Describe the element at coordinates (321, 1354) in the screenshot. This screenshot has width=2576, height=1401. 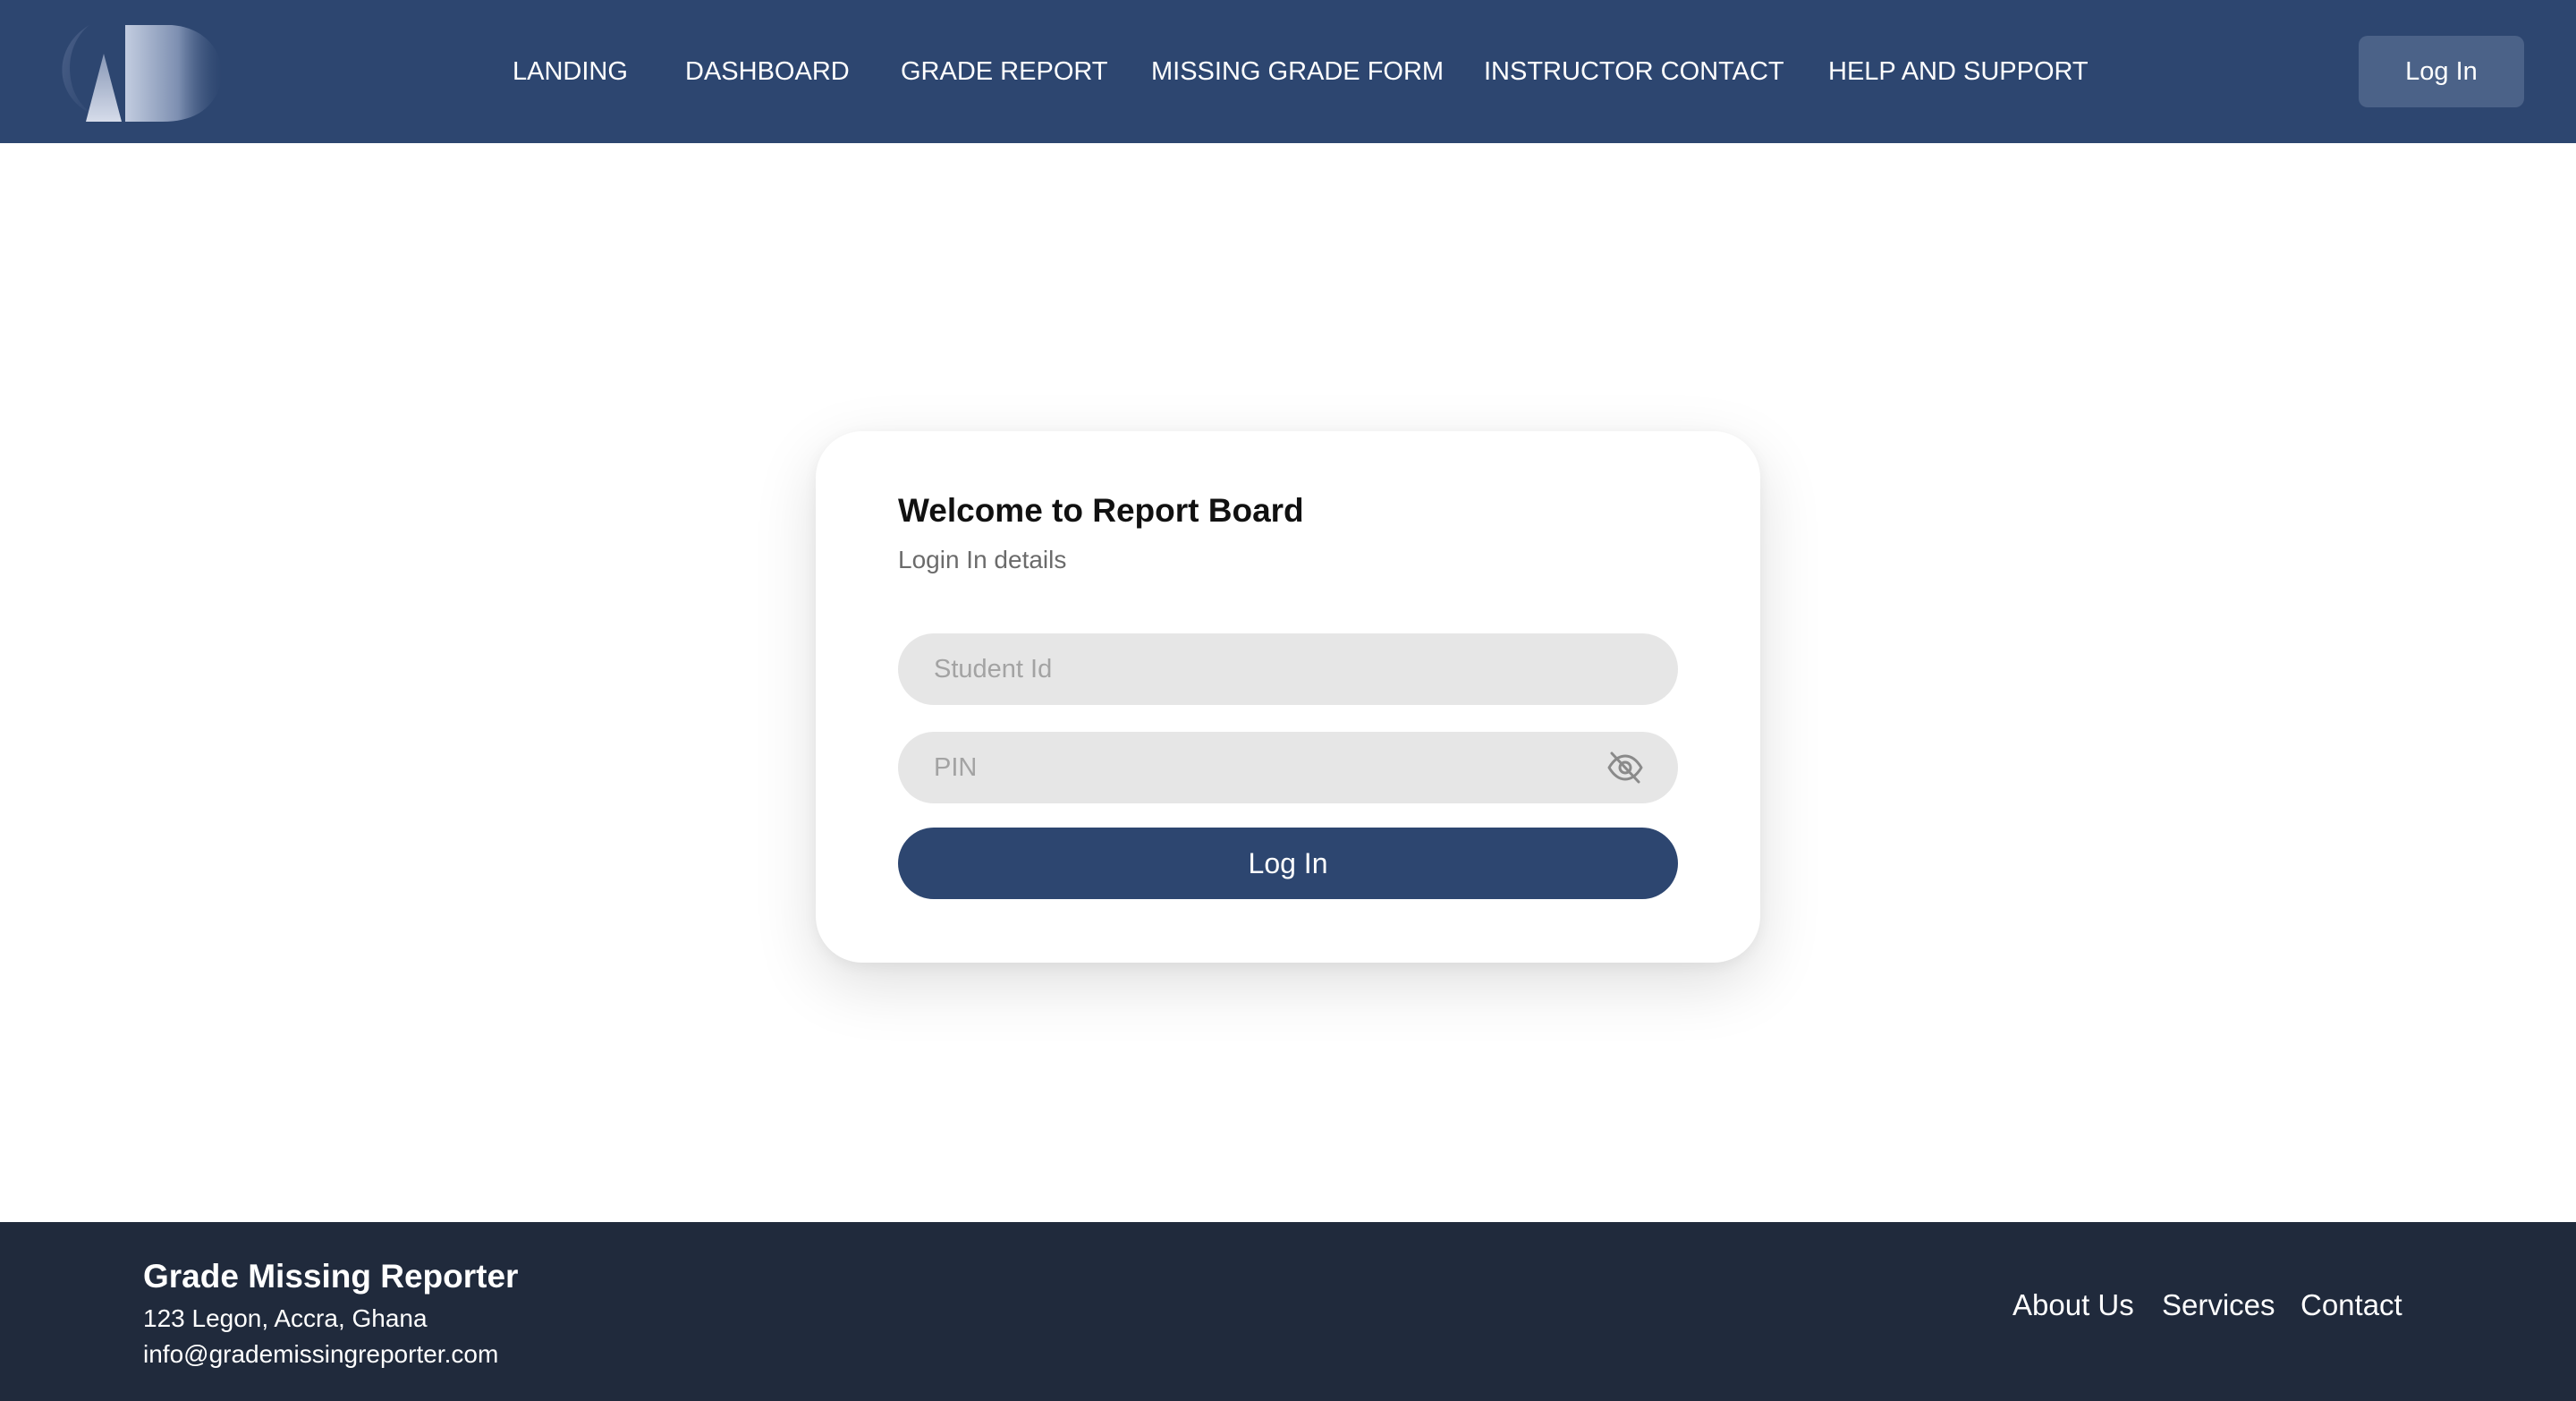
I see `footer-email: info@grademissingreporter.com` at that location.